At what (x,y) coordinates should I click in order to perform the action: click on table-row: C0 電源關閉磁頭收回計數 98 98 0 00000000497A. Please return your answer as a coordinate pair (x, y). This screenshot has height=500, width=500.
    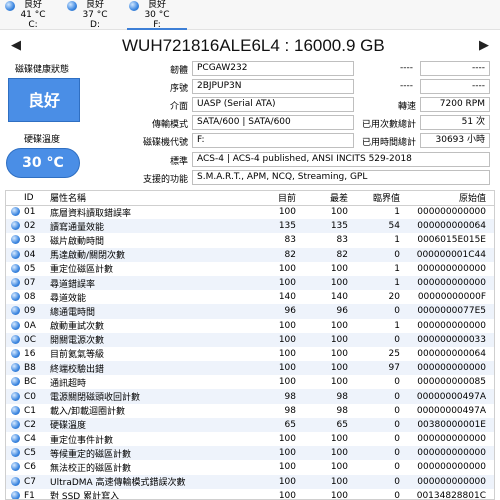
    Looking at the image, I should click on (250, 396).